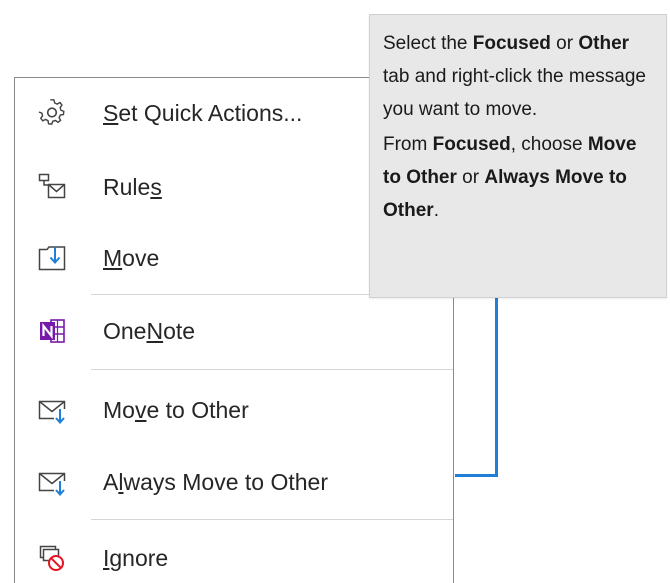 Image resolution: width=670 pixels, height=583 pixels. Describe the element at coordinates (215, 481) in the screenshot. I see `menu-item-label: Always Move to Other` at that location.